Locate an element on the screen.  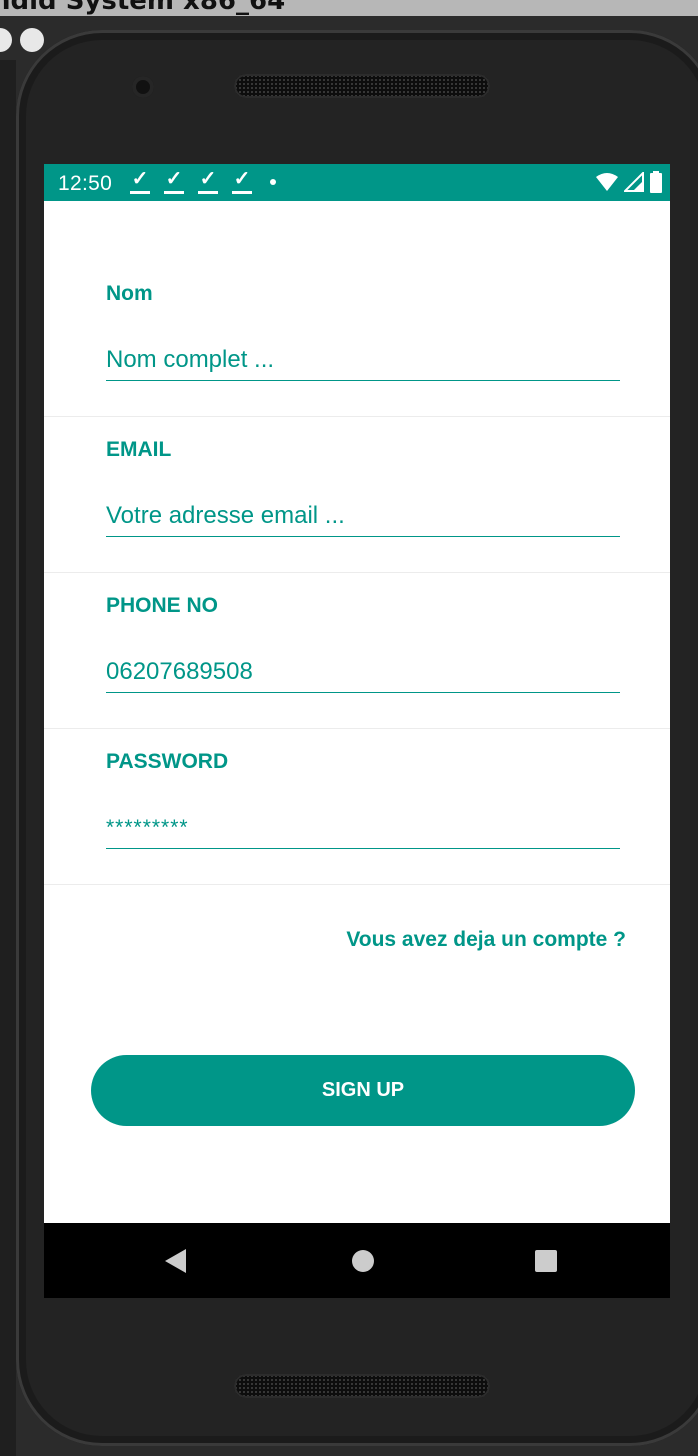
bottom-speaker is located at coordinates (362, 1386).